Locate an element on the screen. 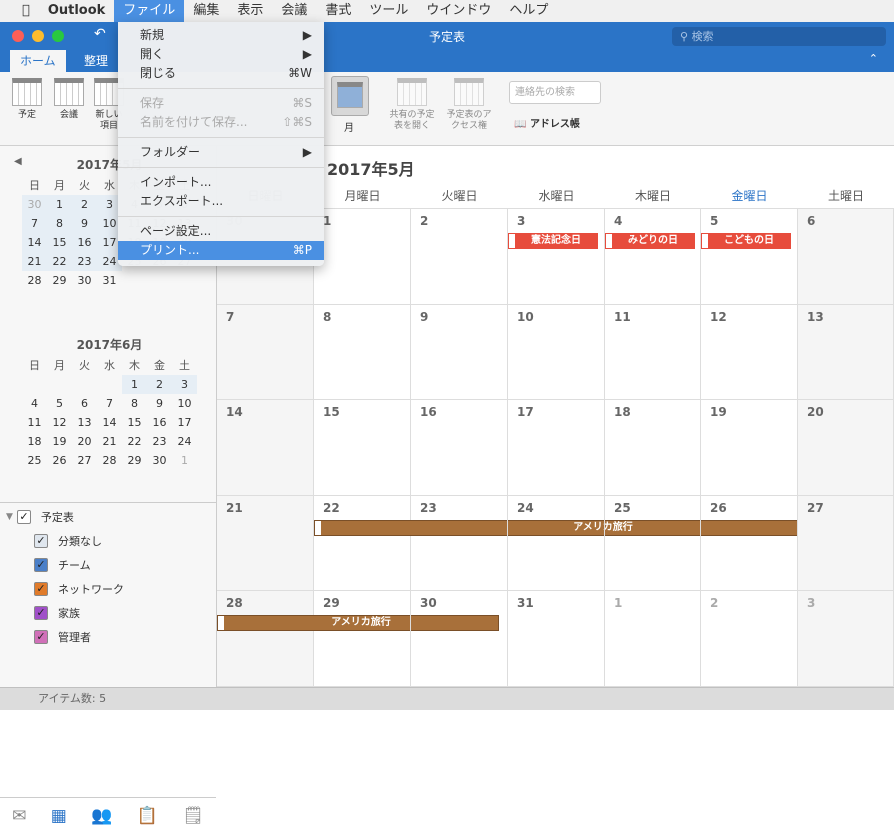  calendar-event: 憲法記念日 is located at coordinates (553, 241).